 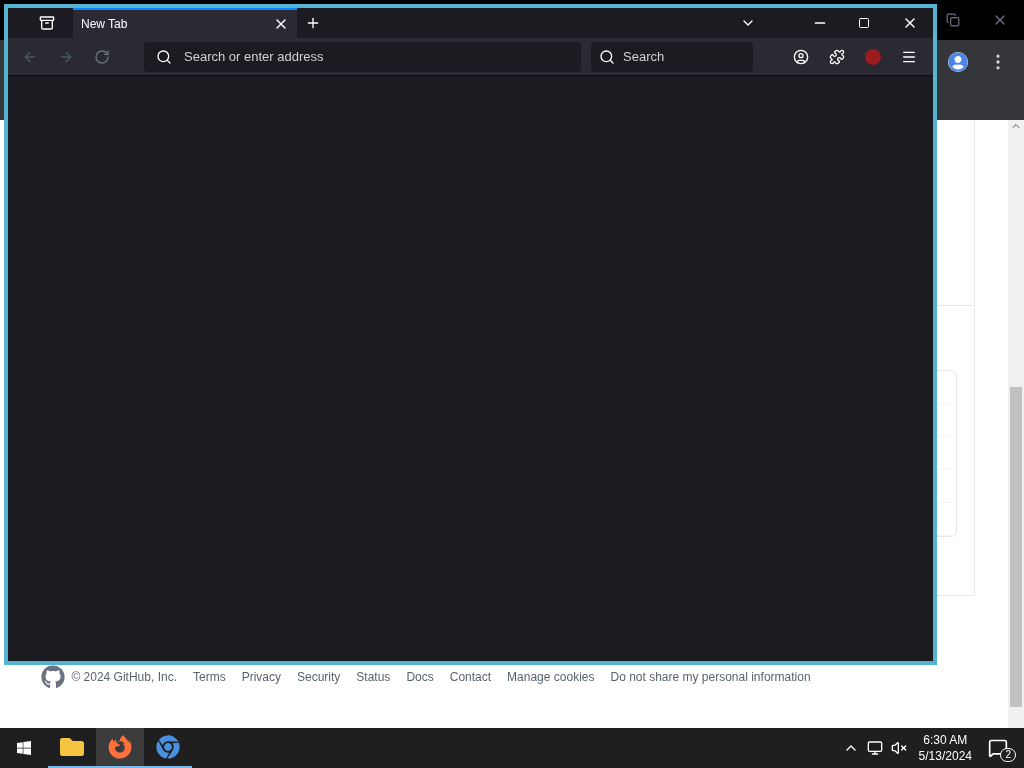 What do you see at coordinates (998, 748) in the screenshot?
I see `notification-icon` at bounding box center [998, 748].